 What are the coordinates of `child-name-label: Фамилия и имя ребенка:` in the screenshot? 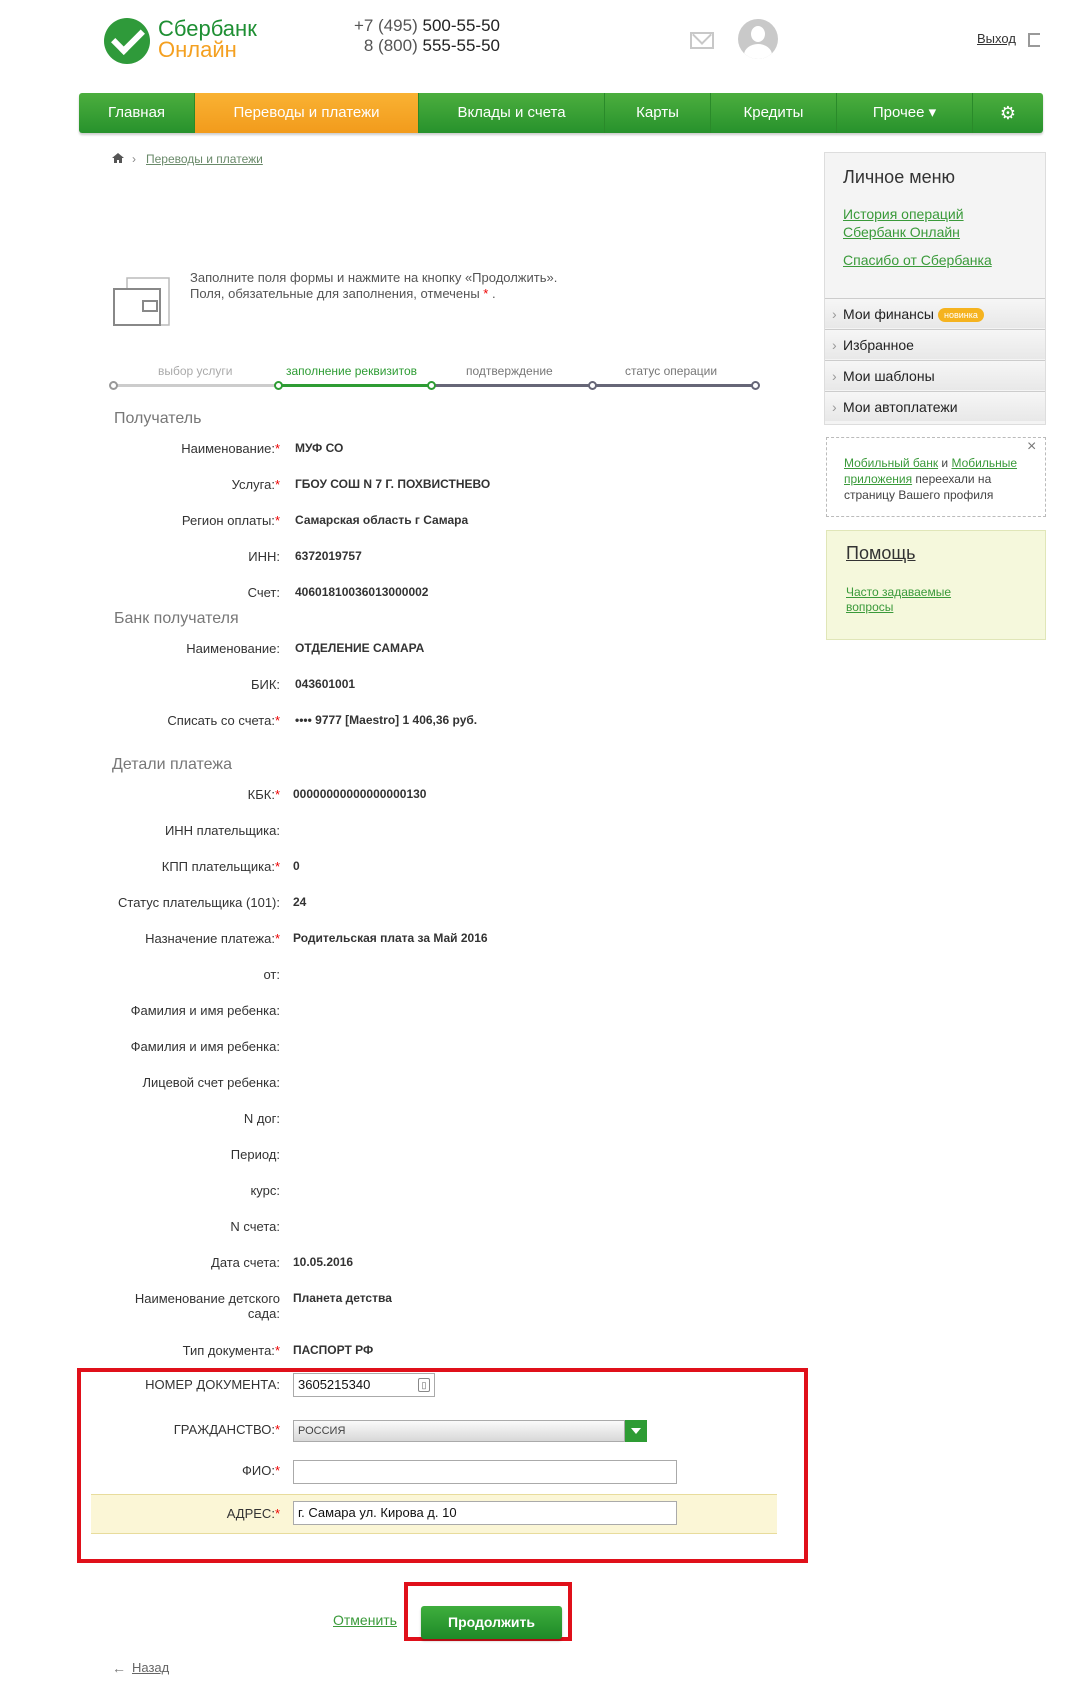 It's located at (205, 1010).